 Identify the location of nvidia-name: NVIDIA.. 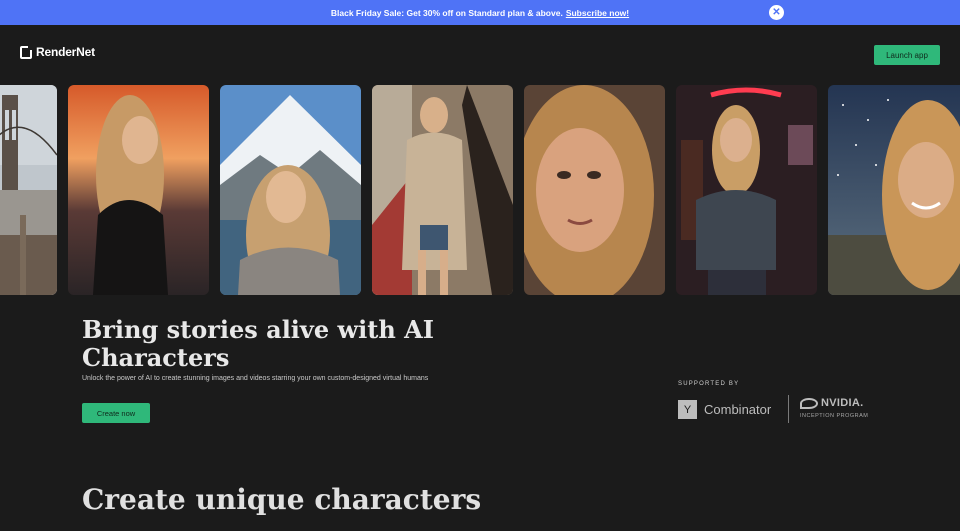
(842, 403).